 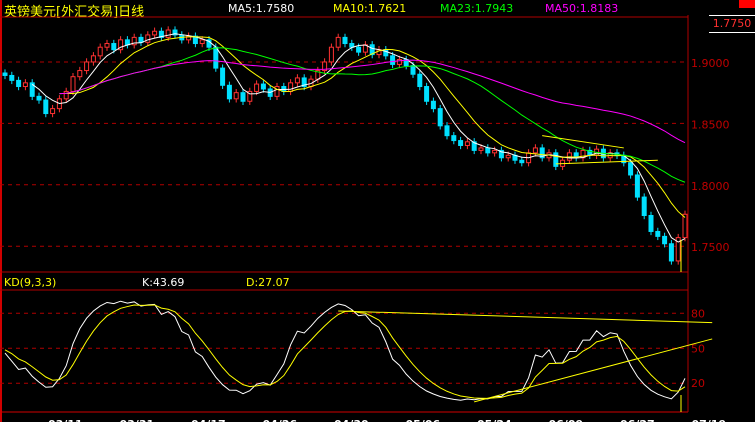 What do you see at coordinates (709, 420) in the screenshot?
I see `date-label: 07/19` at bounding box center [709, 420].